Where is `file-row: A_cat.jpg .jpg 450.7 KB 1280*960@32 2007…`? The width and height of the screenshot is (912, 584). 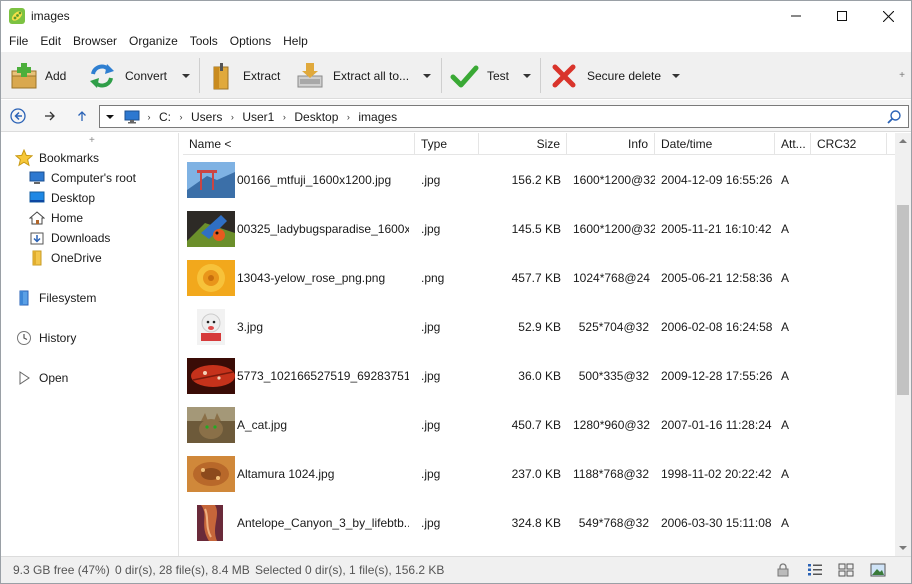
file-row: A_cat.jpg .jpg 450.7 KB 1280*960@32 2007… is located at coordinates (539, 424).